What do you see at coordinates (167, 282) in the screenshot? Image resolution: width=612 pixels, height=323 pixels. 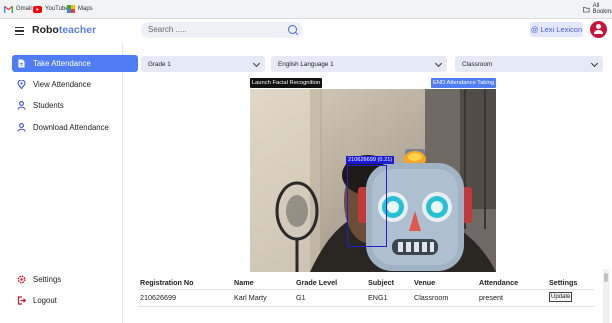 I see `column-header: Registration No` at bounding box center [167, 282].